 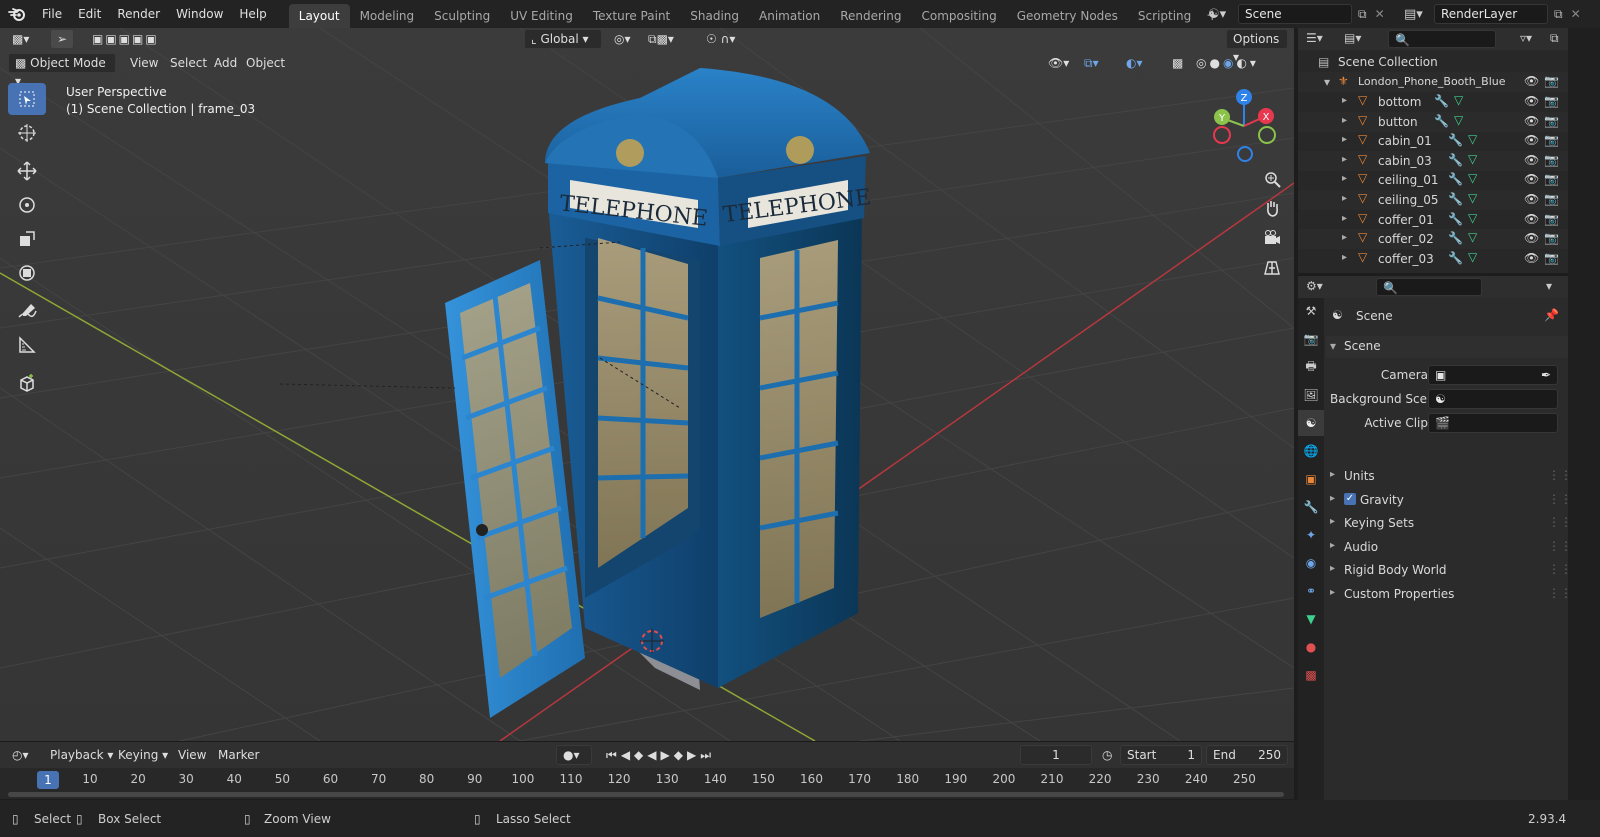 I want to click on viewlayer-icon: ▤▾, so click(x=1419, y=14).